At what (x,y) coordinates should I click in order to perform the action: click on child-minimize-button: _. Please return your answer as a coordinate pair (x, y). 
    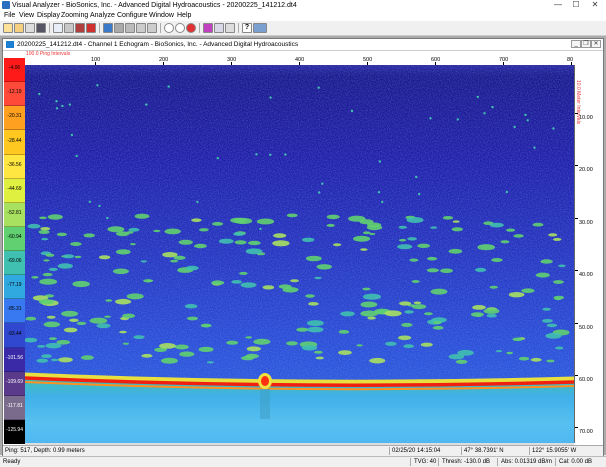
    Looking at the image, I should click on (576, 44).